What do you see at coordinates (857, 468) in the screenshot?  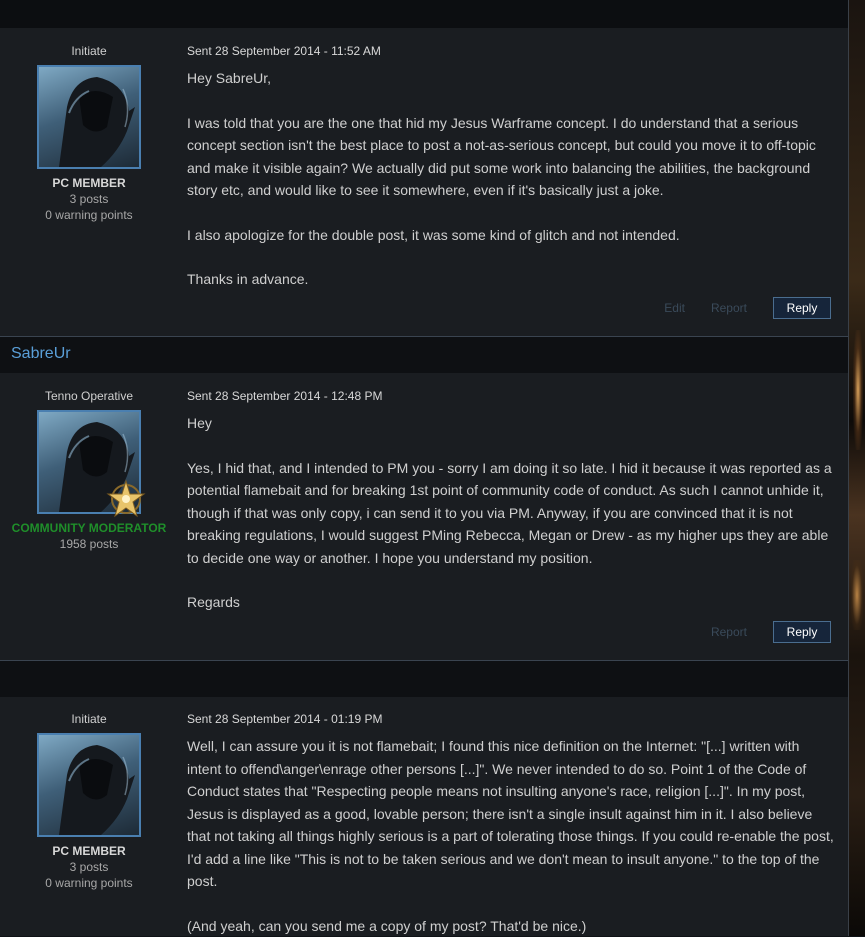 I see `background-artwork-strip` at bounding box center [857, 468].